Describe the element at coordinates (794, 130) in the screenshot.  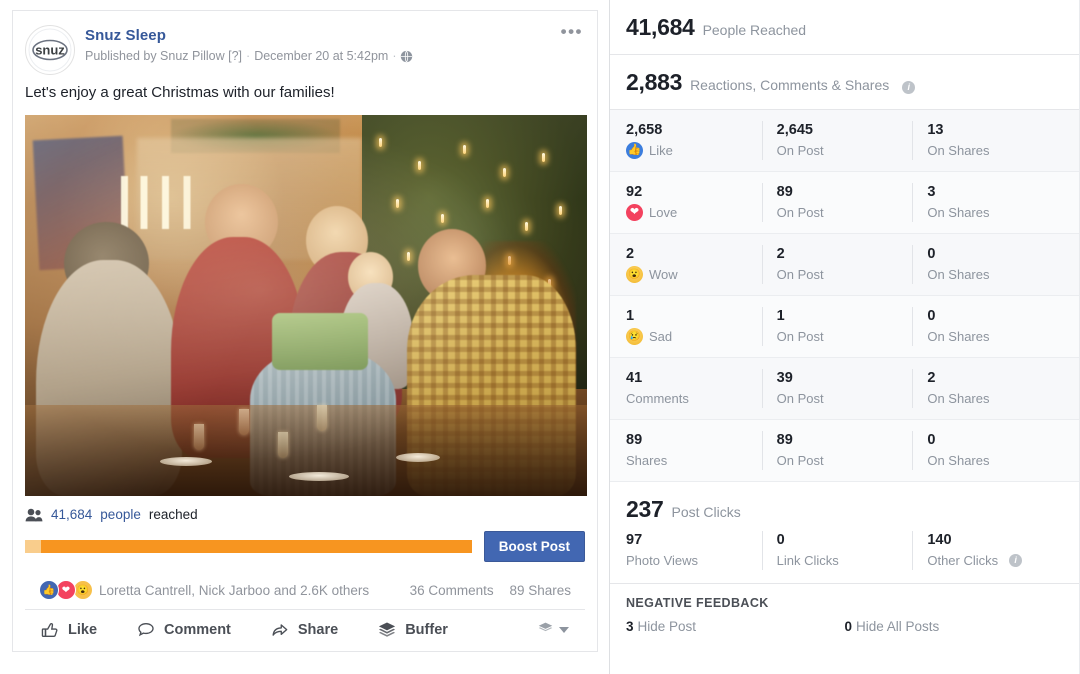
I see `stat-on-post-value: 2,645` at that location.